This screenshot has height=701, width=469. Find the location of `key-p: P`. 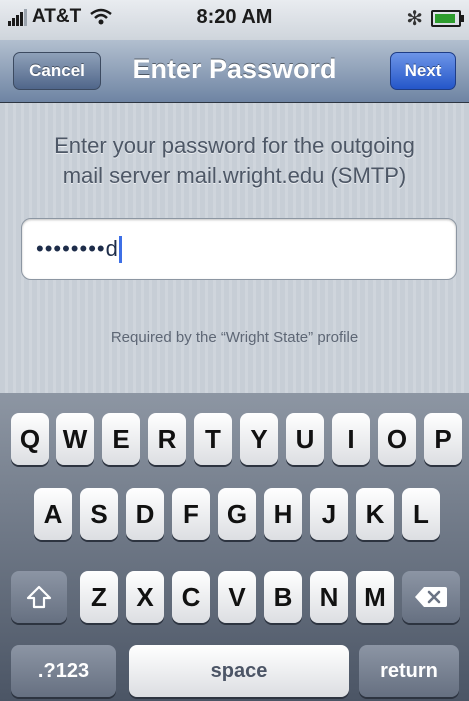

key-p: P is located at coordinates (443, 439).